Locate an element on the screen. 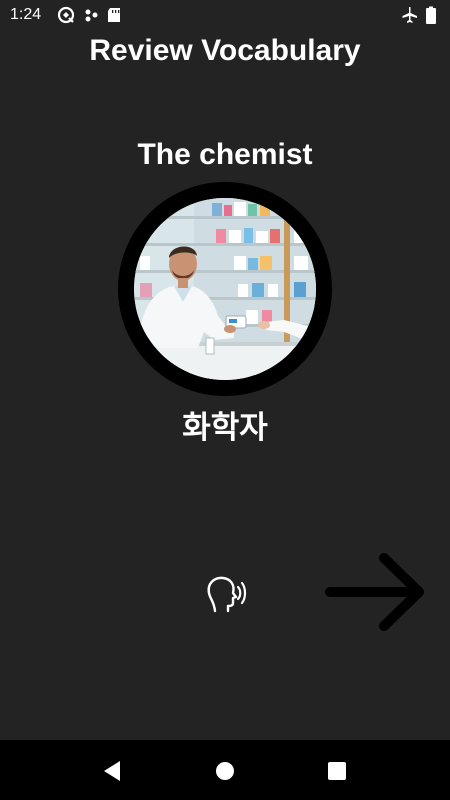  word-image-frame is located at coordinates (225, 289).